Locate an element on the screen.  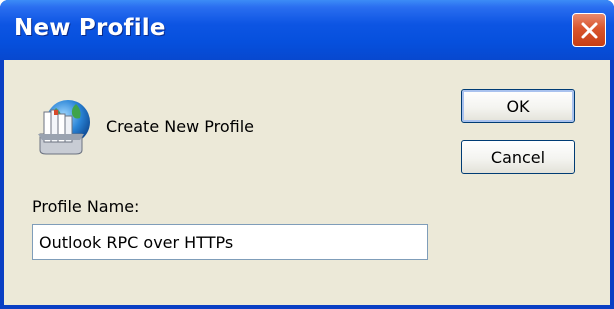
ok-button: OK is located at coordinates (518, 106).